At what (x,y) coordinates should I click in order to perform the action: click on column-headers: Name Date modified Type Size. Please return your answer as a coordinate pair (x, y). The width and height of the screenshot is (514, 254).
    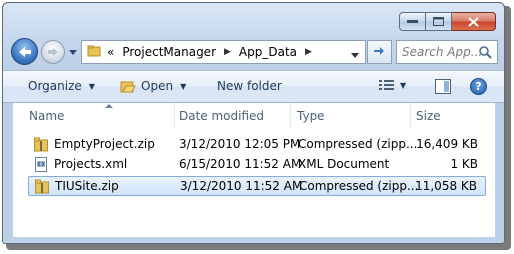
    Looking at the image, I should click on (254, 115).